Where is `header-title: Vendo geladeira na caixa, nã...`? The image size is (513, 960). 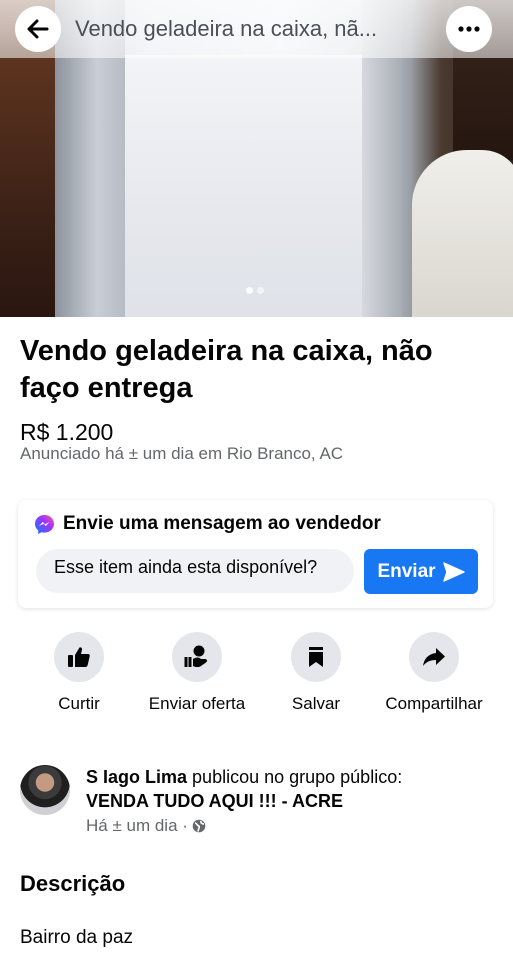 header-title: Vendo geladeira na caixa, nã... is located at coordinates (226, 28).